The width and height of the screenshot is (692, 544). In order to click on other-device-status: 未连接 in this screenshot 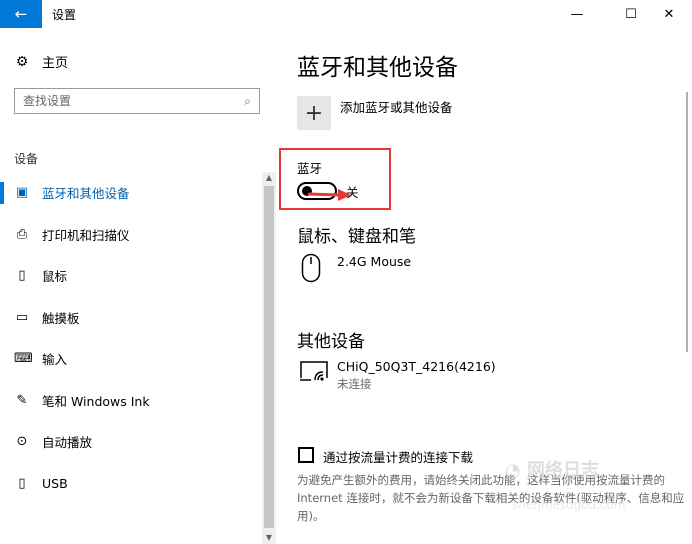, I will do `click(354, 384)`.